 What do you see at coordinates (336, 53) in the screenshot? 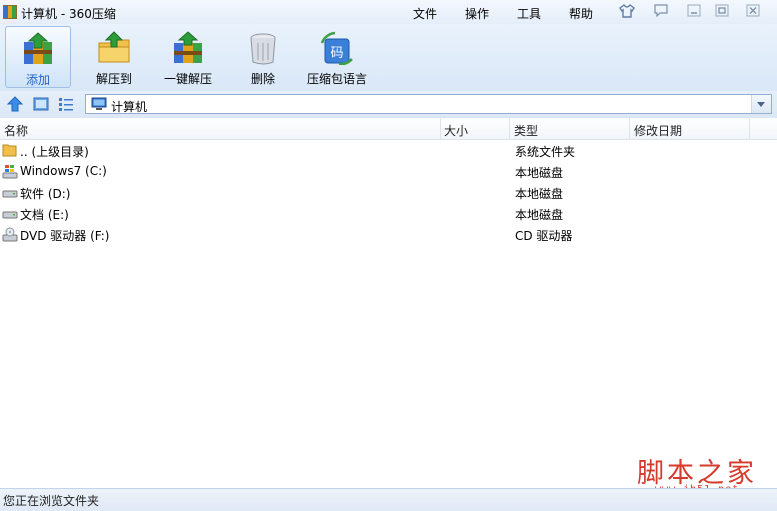
I see `archive-language-badge: 码` at bounding box center [336, 53].